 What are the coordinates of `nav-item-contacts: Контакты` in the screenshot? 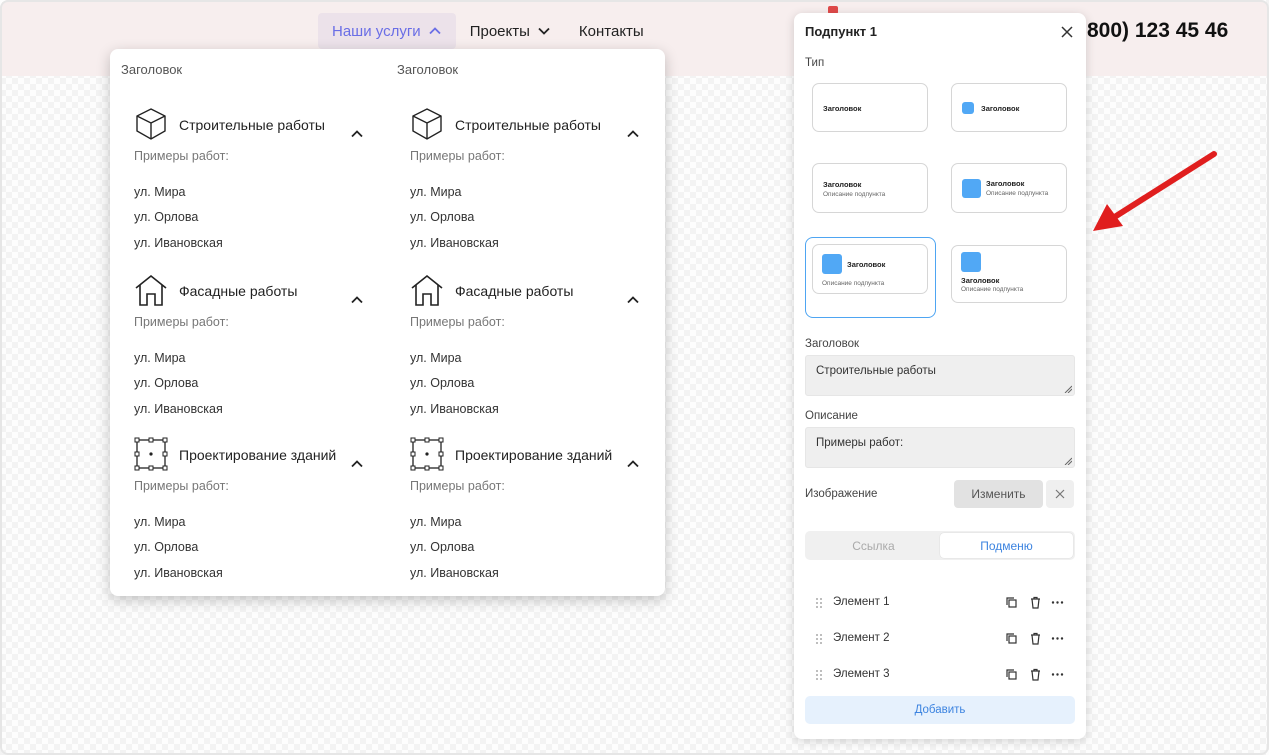 It's located at (611, 31).